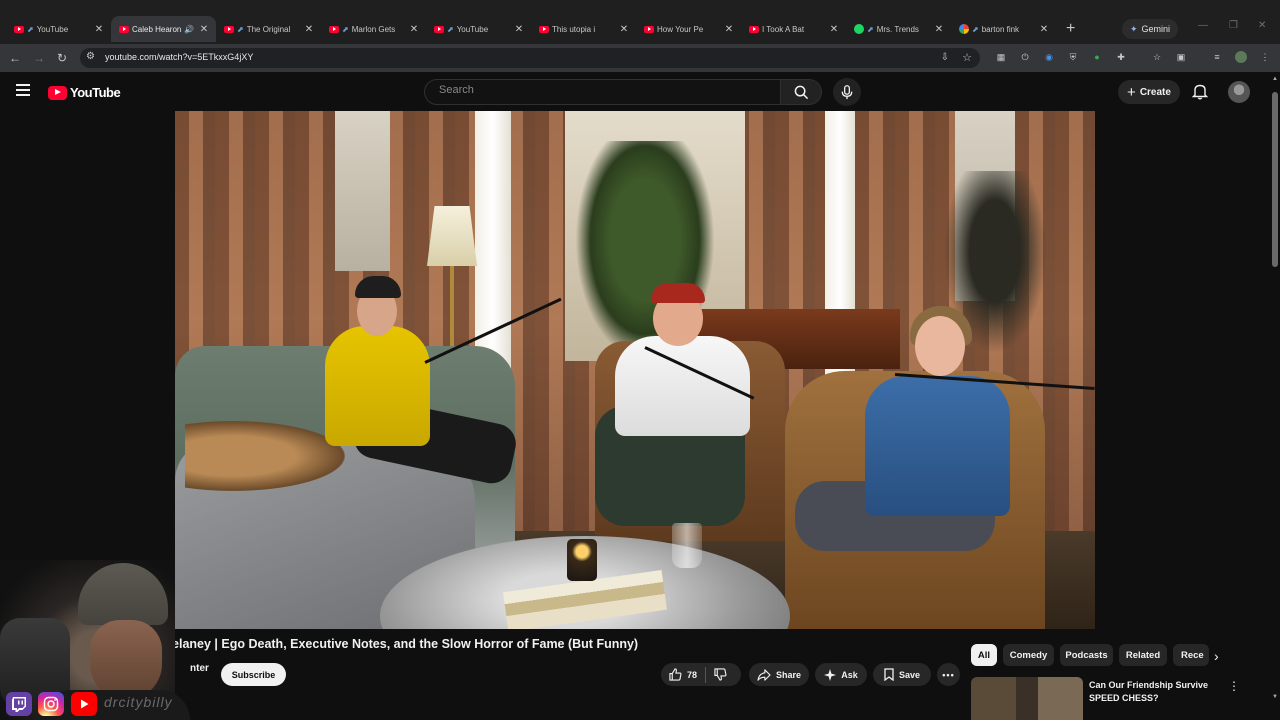  Describe the element at coordinates (720, 674) in the screenshot. I see `dislike-button` at that location.